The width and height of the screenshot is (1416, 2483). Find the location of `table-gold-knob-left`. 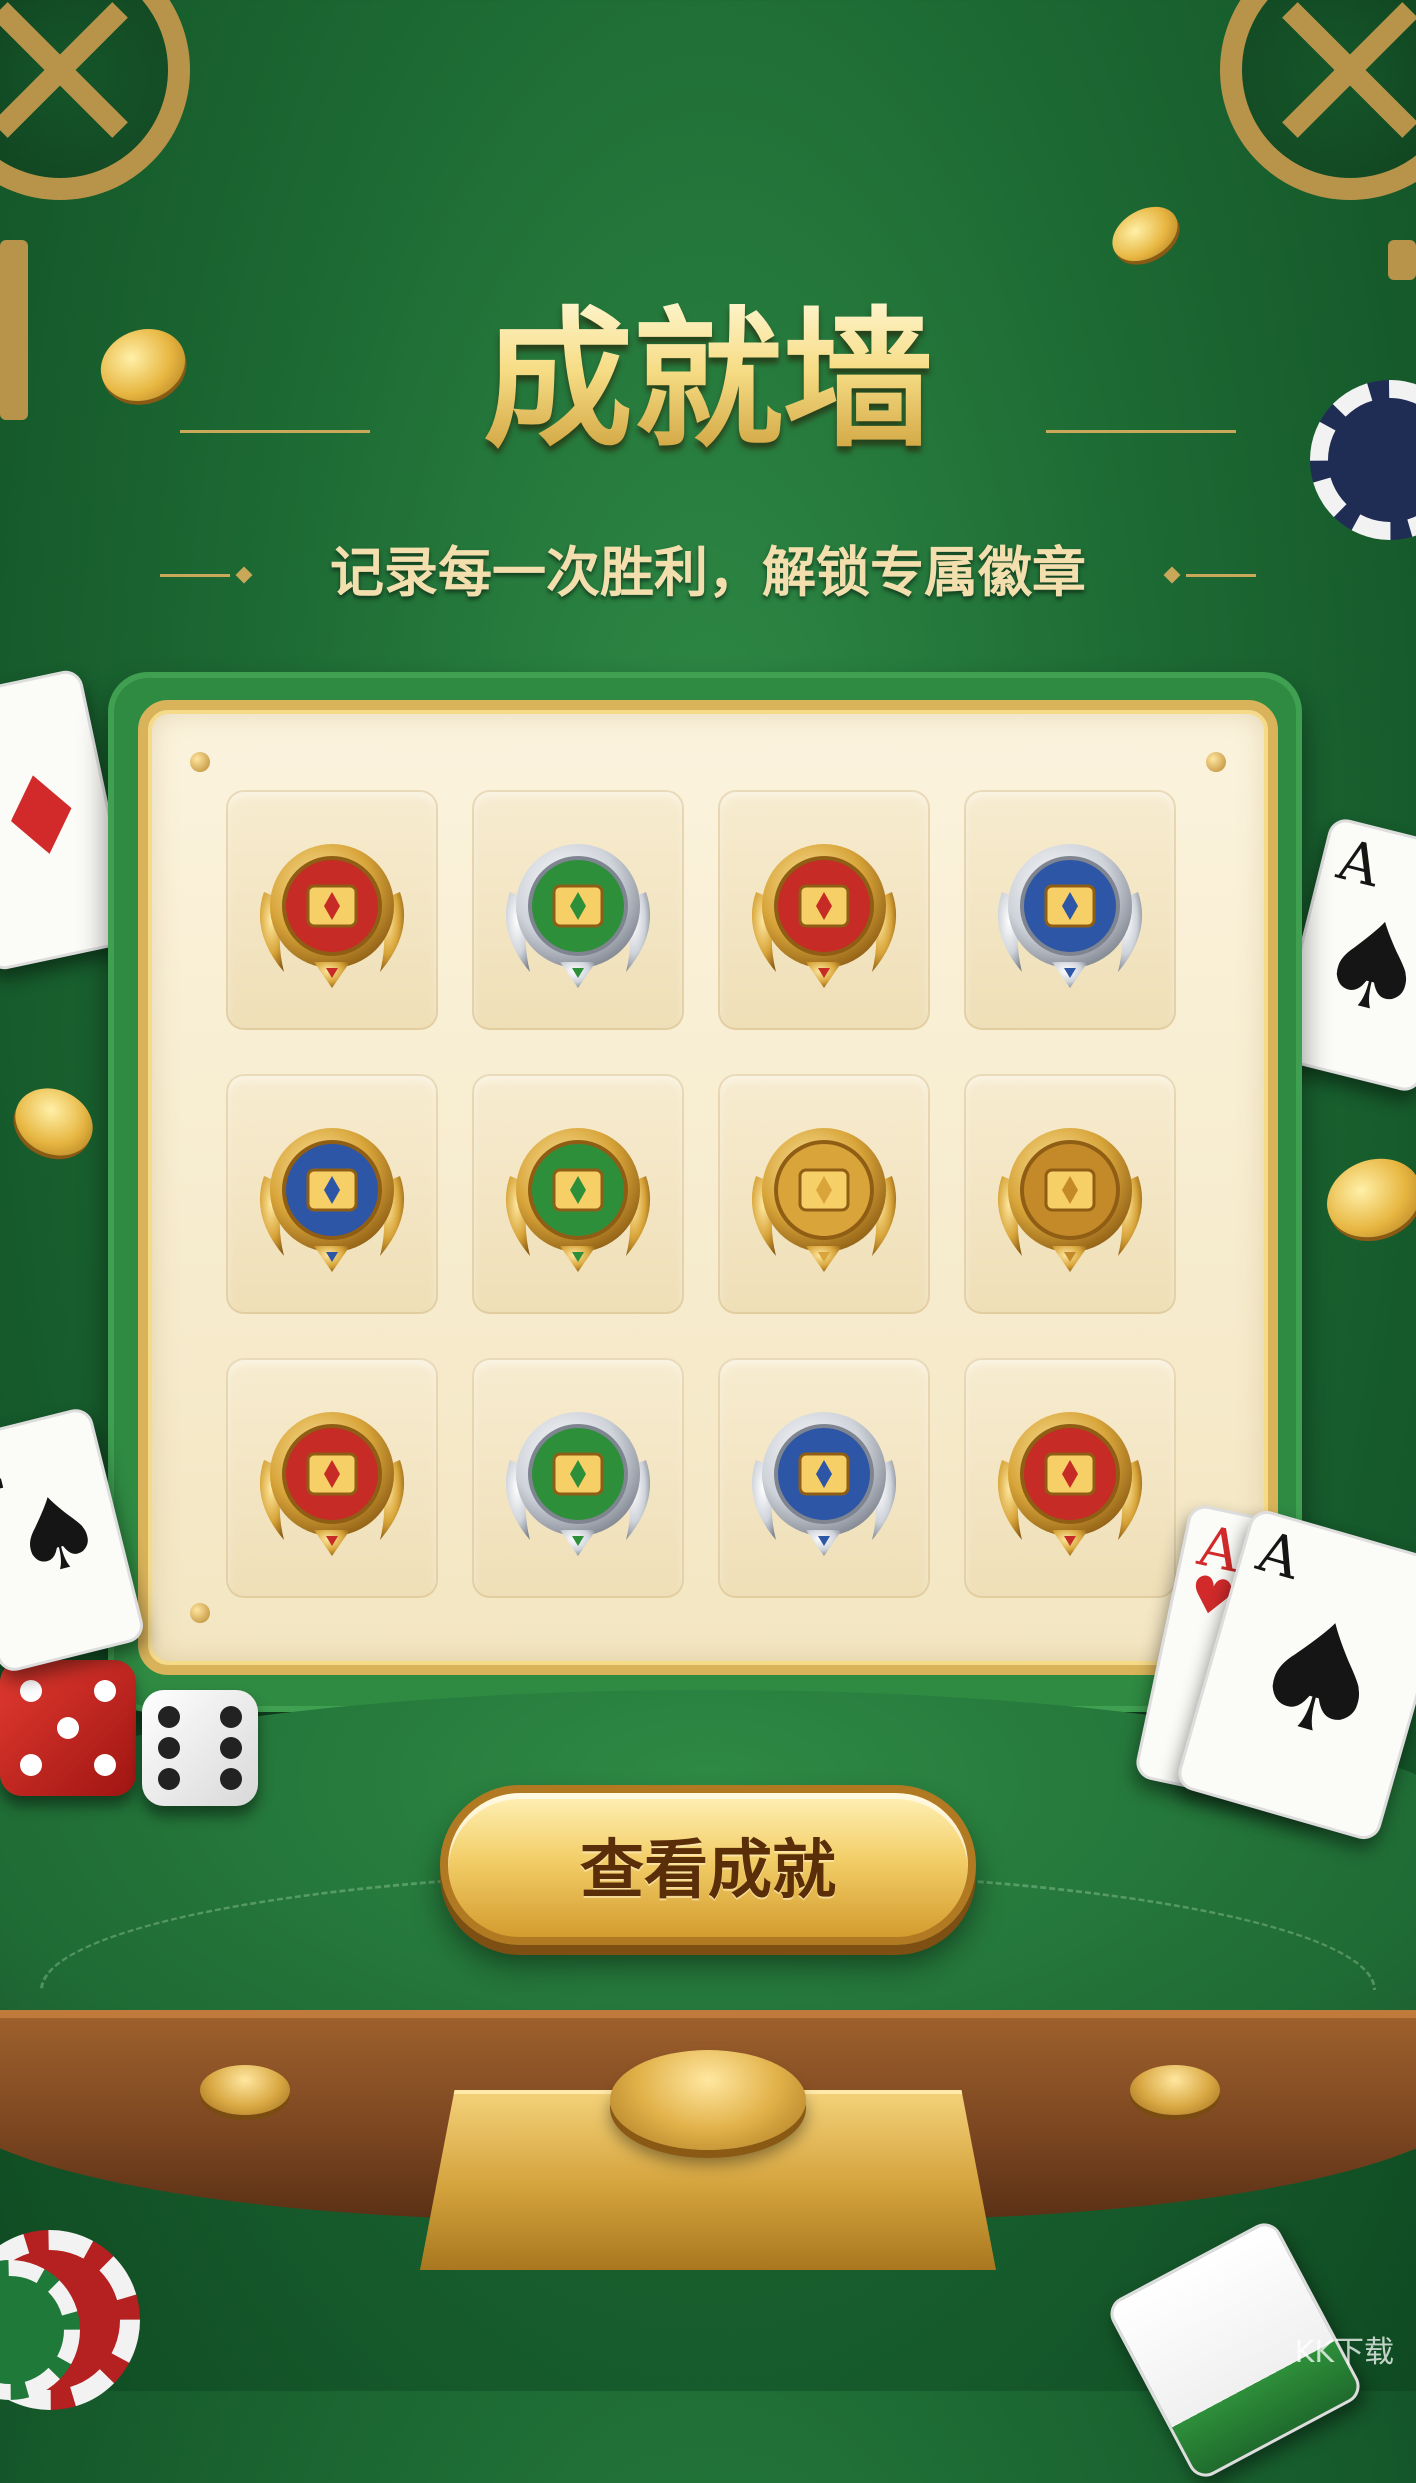

table-gold-knob-left is located at coordinates (245, 2090).